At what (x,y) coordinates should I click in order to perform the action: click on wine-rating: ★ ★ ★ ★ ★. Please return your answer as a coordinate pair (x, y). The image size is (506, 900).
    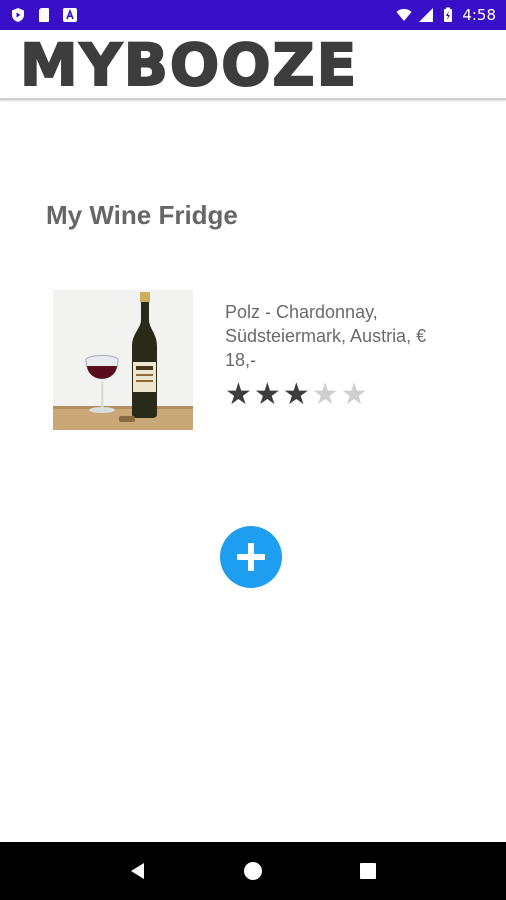
    Looking at the image, I should click on (335, 395).